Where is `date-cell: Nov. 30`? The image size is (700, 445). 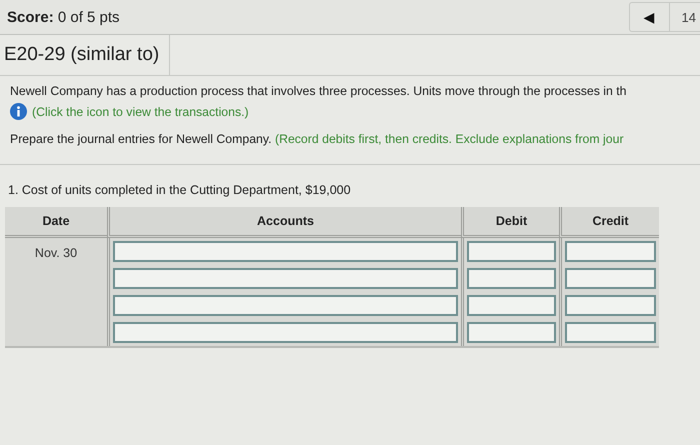 date-cell: Nov. 30 is located at coordinates (56, 253).